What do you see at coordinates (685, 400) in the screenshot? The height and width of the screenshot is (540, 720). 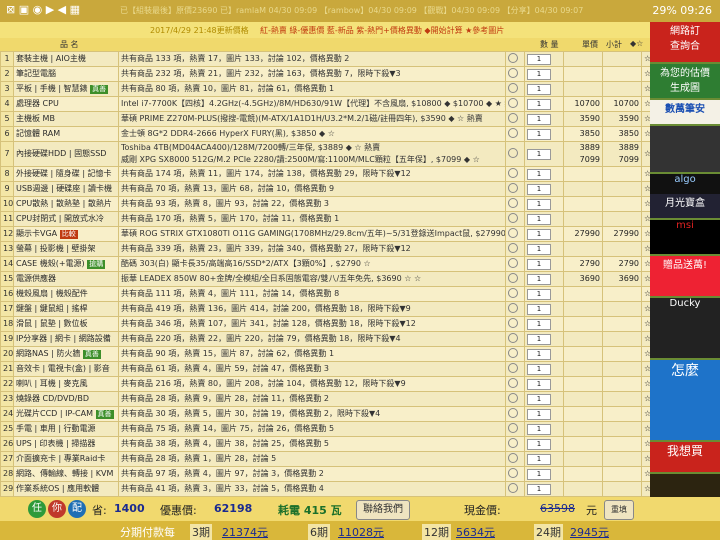 I see `ad-how: 怎麼` at bounding box center [685, 400].